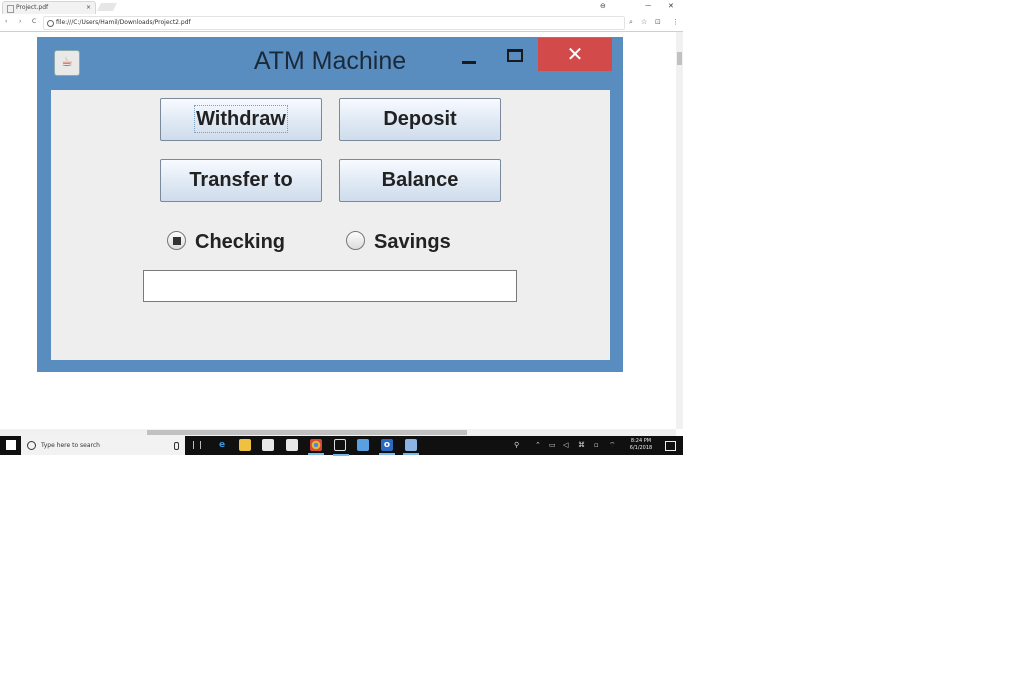  I want to click on file-explorer-icon, so click(245, 445).